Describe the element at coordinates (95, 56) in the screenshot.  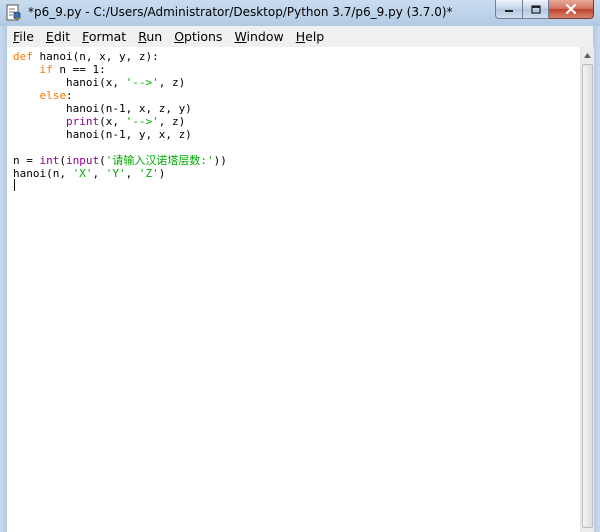
I see `code-token: hanoi(n, x, y, z):` at that location.